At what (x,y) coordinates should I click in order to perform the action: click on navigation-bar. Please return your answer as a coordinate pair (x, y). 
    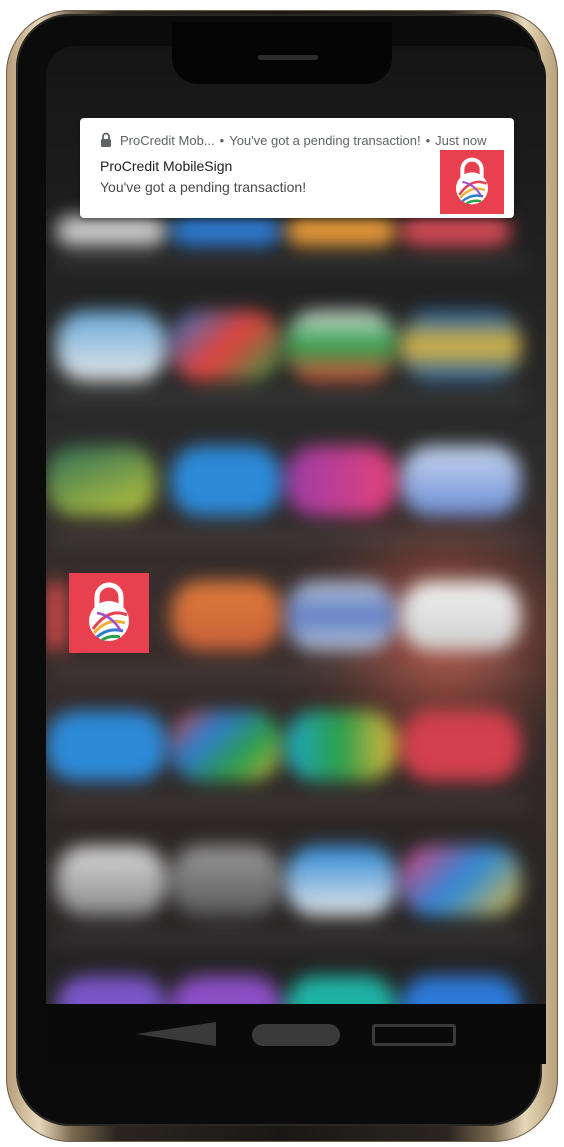
    Looking at the image, I should click on (296, 1034).